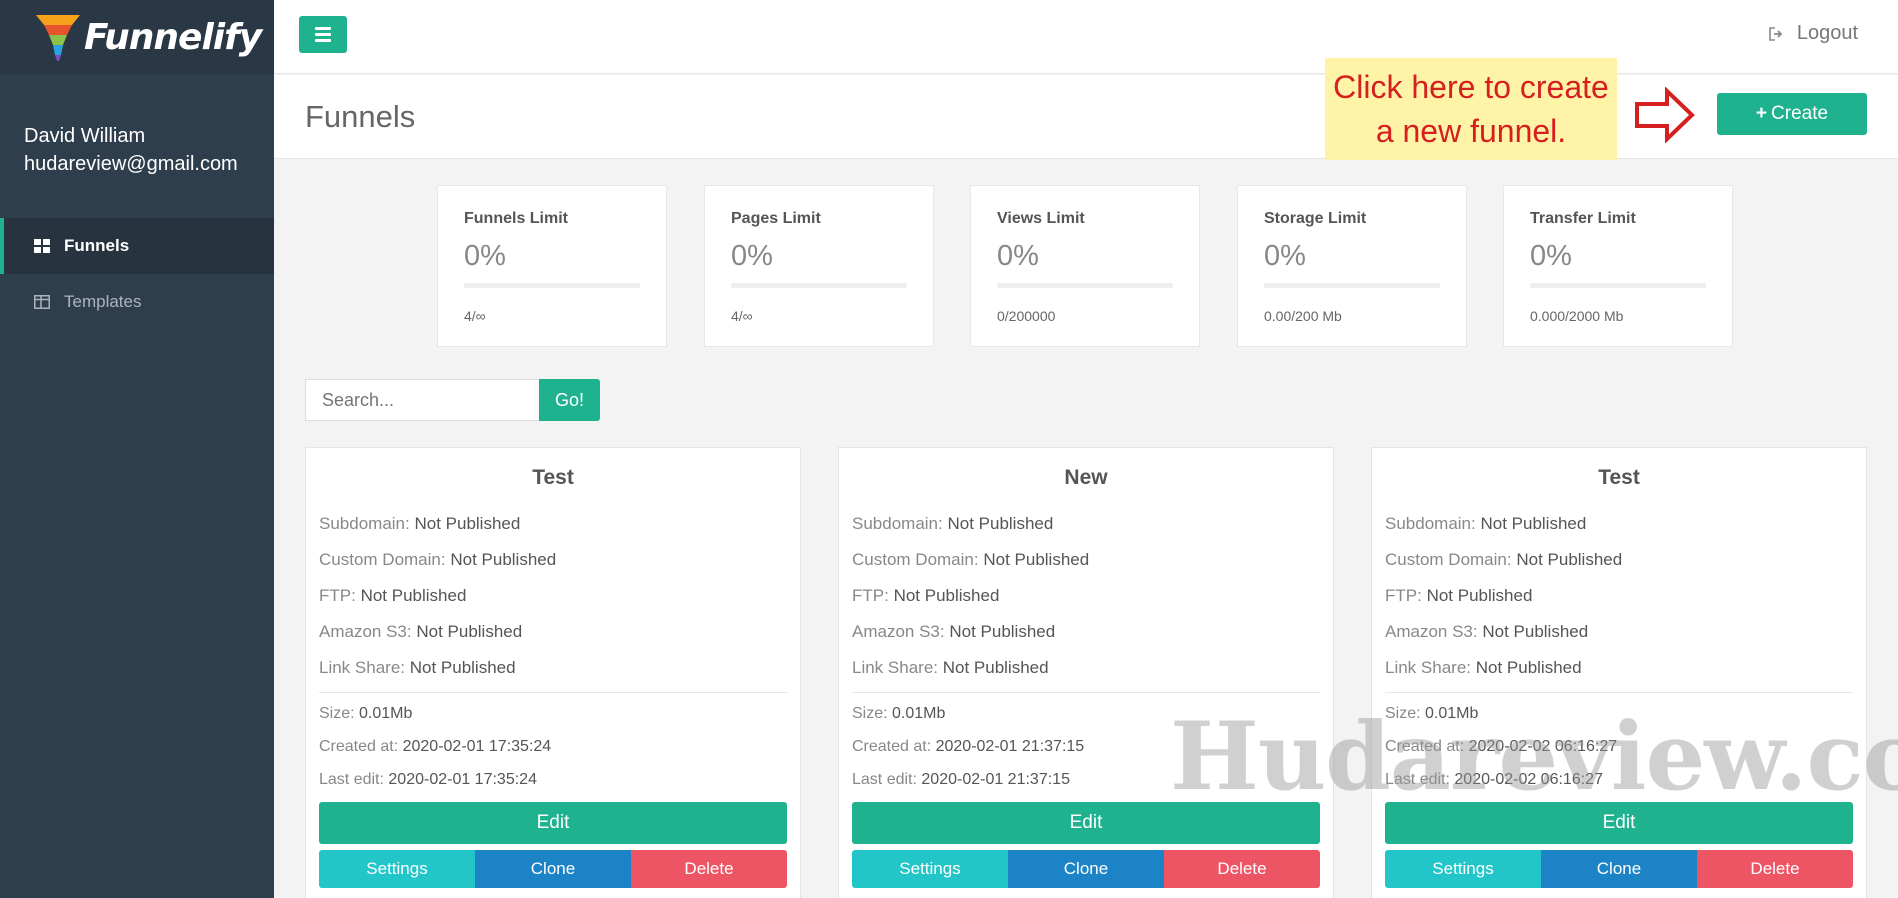 The width and height of the screenshot is (1898, 898). What do you see at coordinates (1085, 266) in the screenshot?
I see `stat-views-limit: Views Limit 0% 0/200000` at bounding box center [1085, 266].